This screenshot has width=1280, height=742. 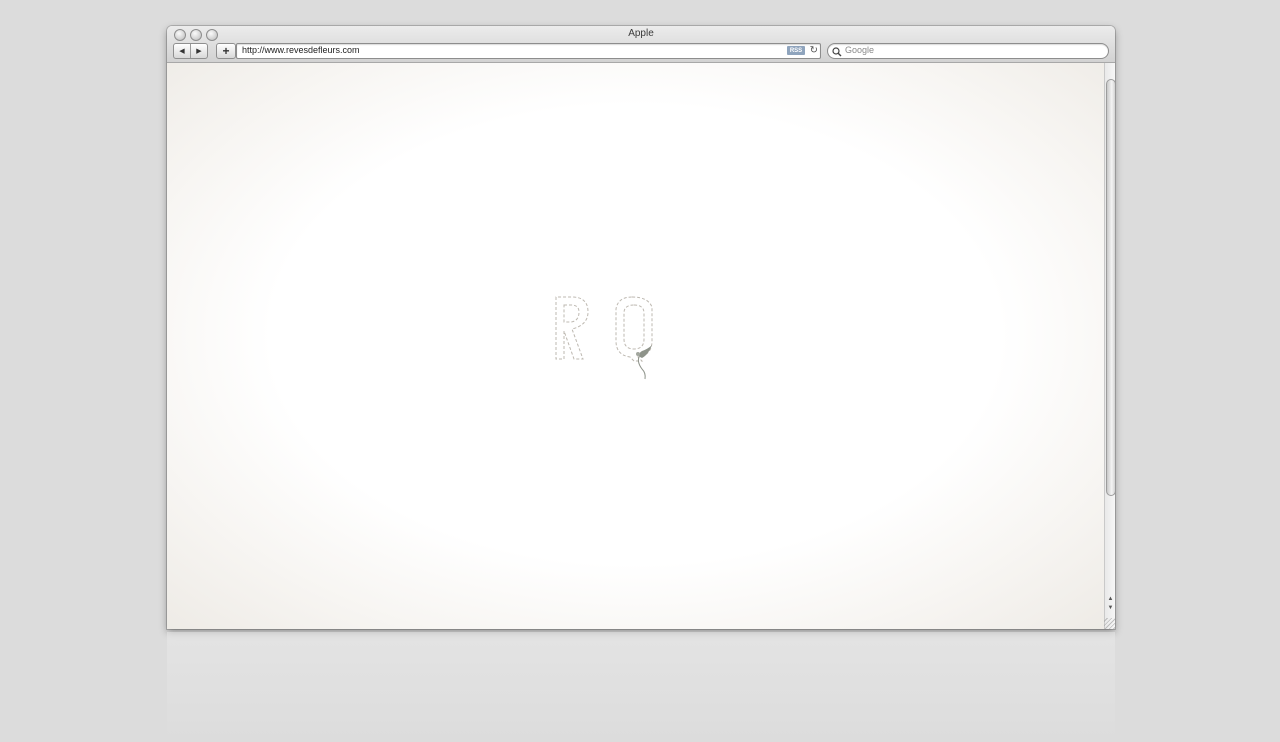 I want to click on vertical-scrollbar: ▲ ▼, so click(x=1109, y=346).